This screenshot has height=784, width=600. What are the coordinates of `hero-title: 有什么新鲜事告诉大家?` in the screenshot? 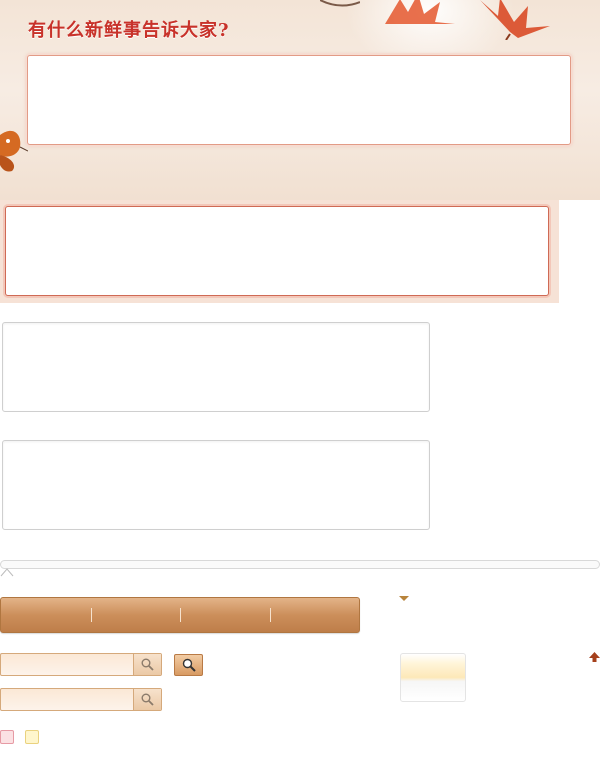 It's located at (129, 30).